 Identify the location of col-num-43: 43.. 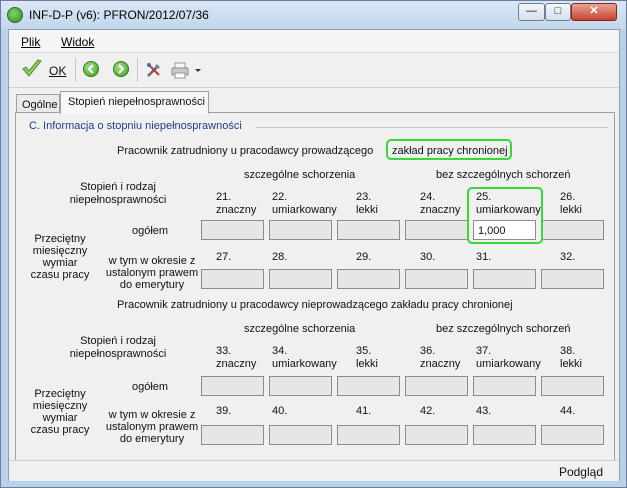
(484, 411).